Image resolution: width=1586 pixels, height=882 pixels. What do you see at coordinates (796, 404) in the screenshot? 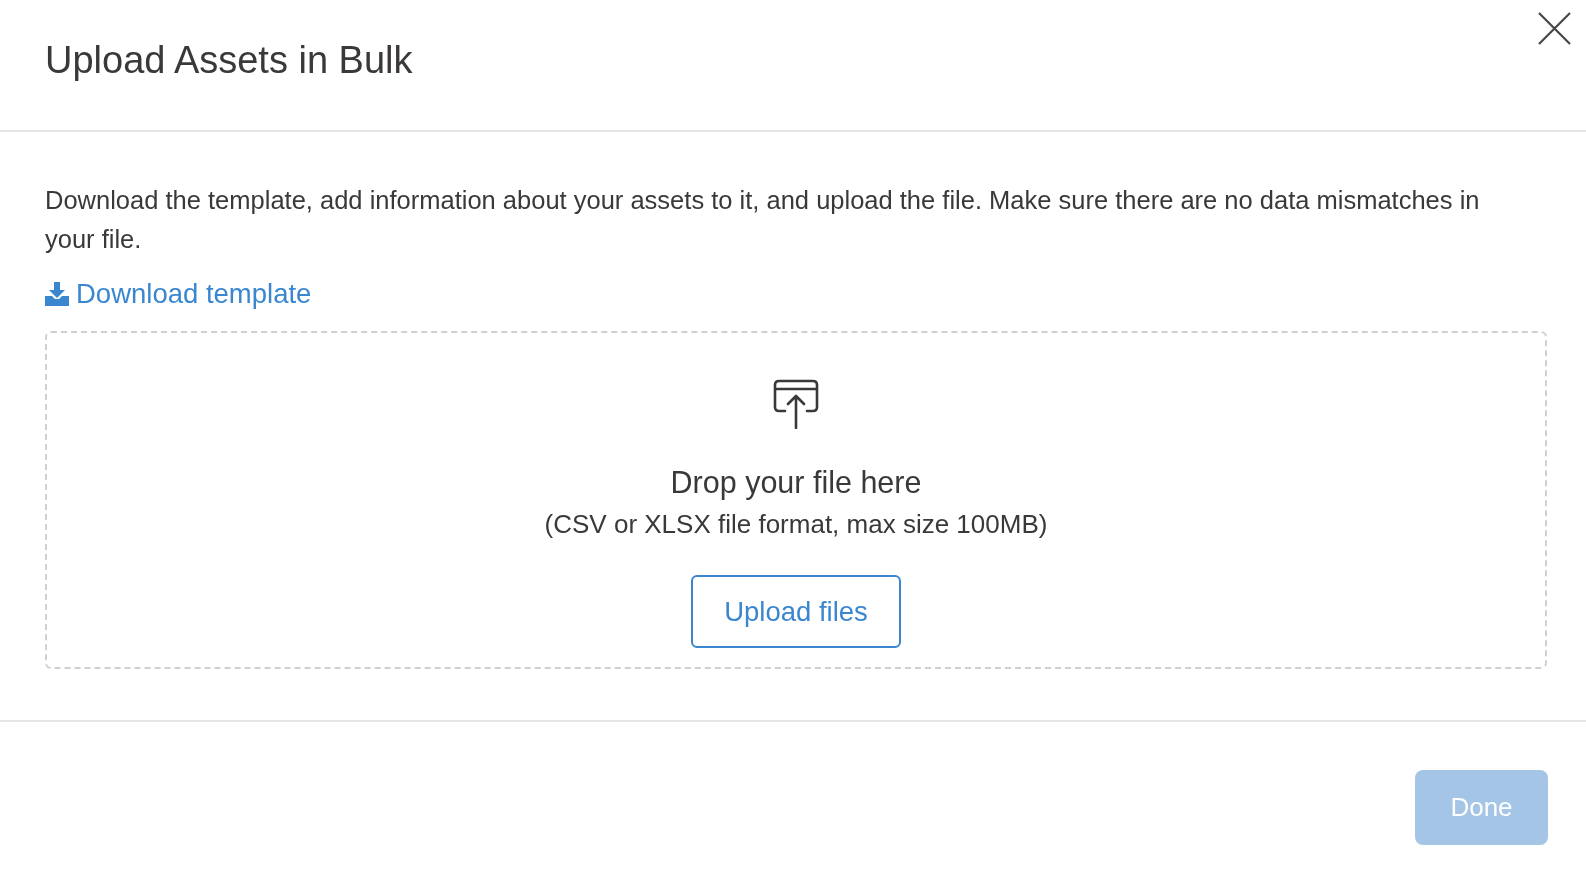
I see `upload-tray-icon` at bounding box center [796, 404].